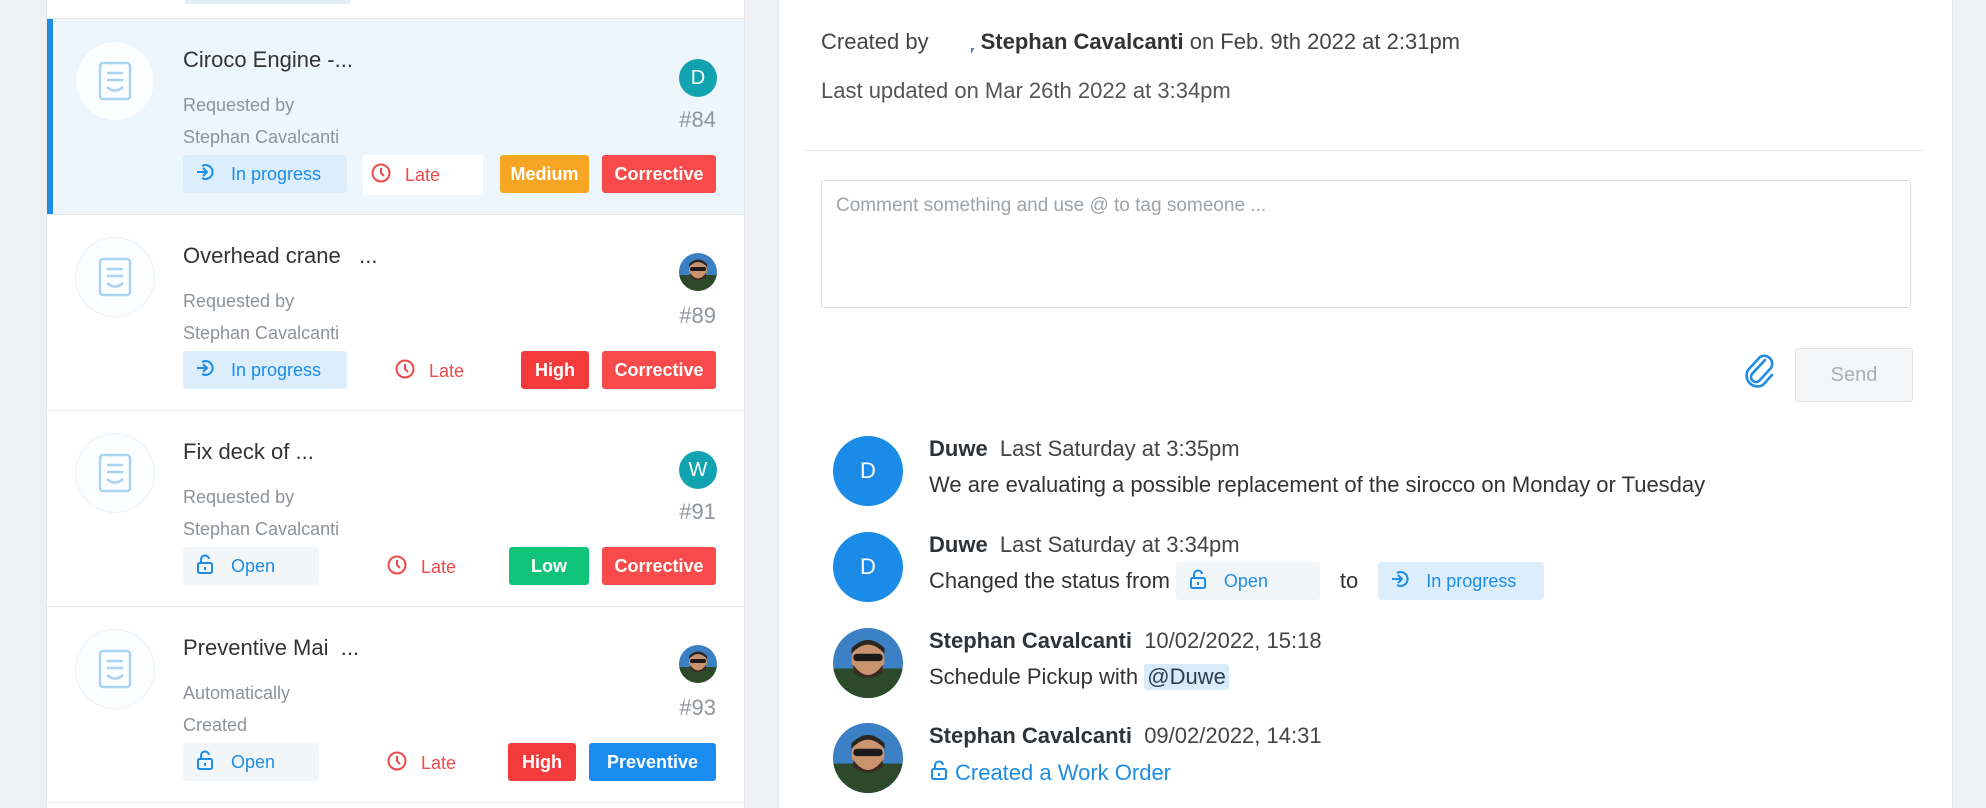 This screenshot has width=1986, height=808. I want to click on comment-input, so click(1366, 244).